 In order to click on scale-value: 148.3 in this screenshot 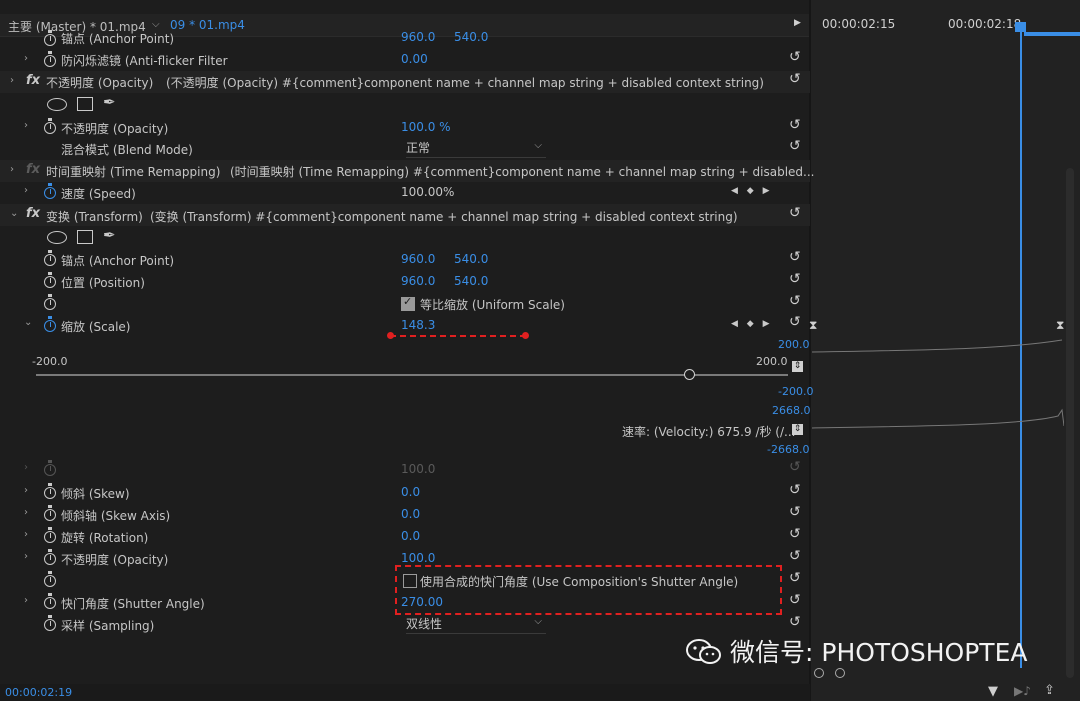, I will do `click(418, 325)`.